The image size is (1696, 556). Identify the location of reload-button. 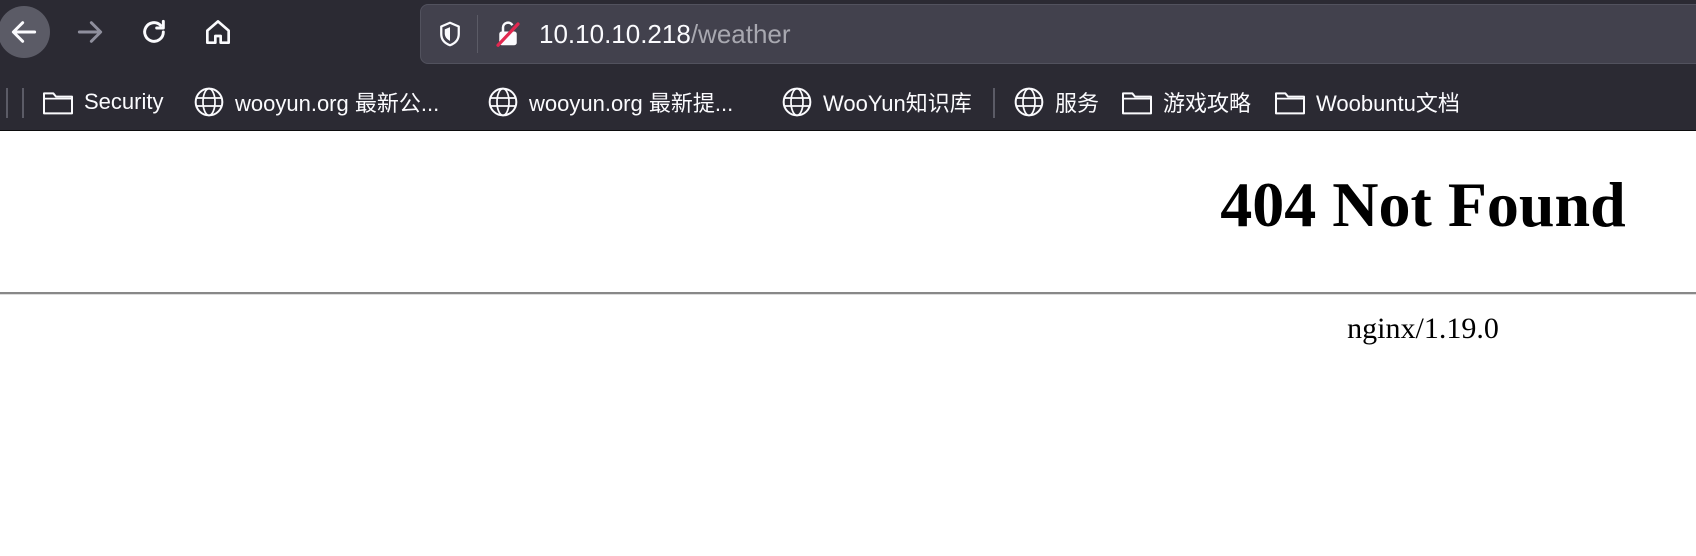
(154, 32).